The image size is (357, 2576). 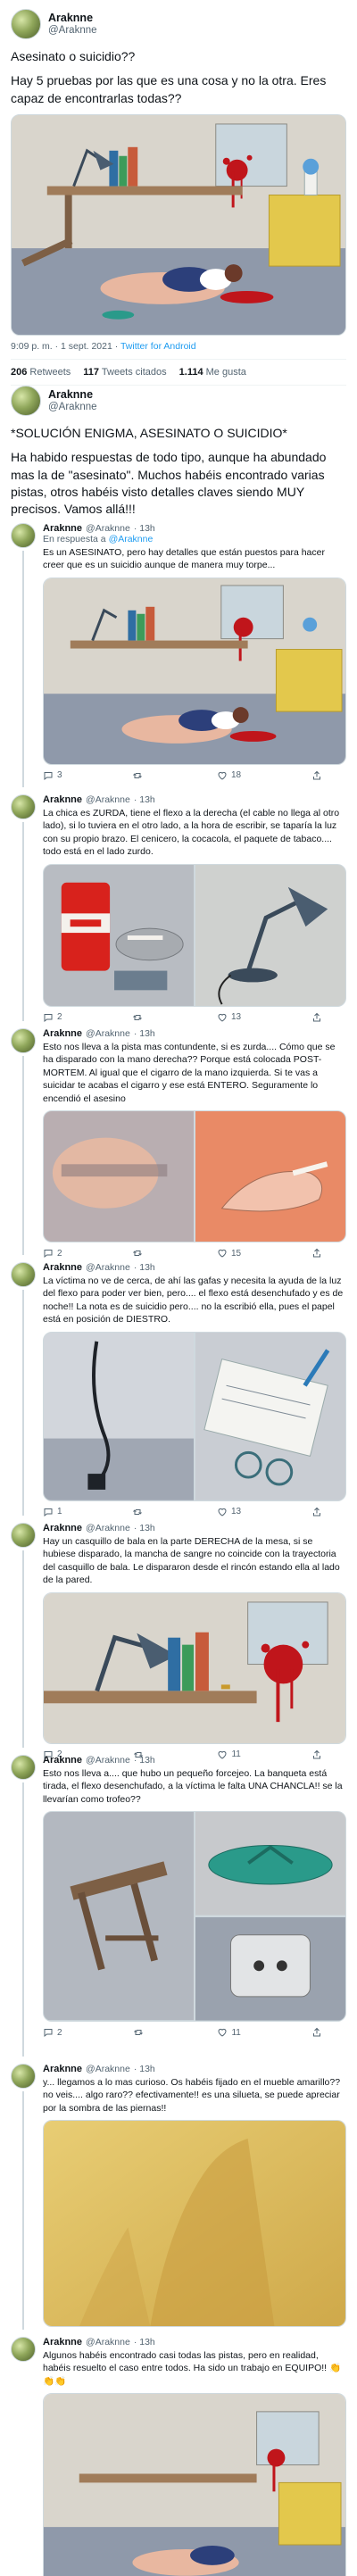 I want to click on silhouette-closeup-image, so click(x=194, y=2224).